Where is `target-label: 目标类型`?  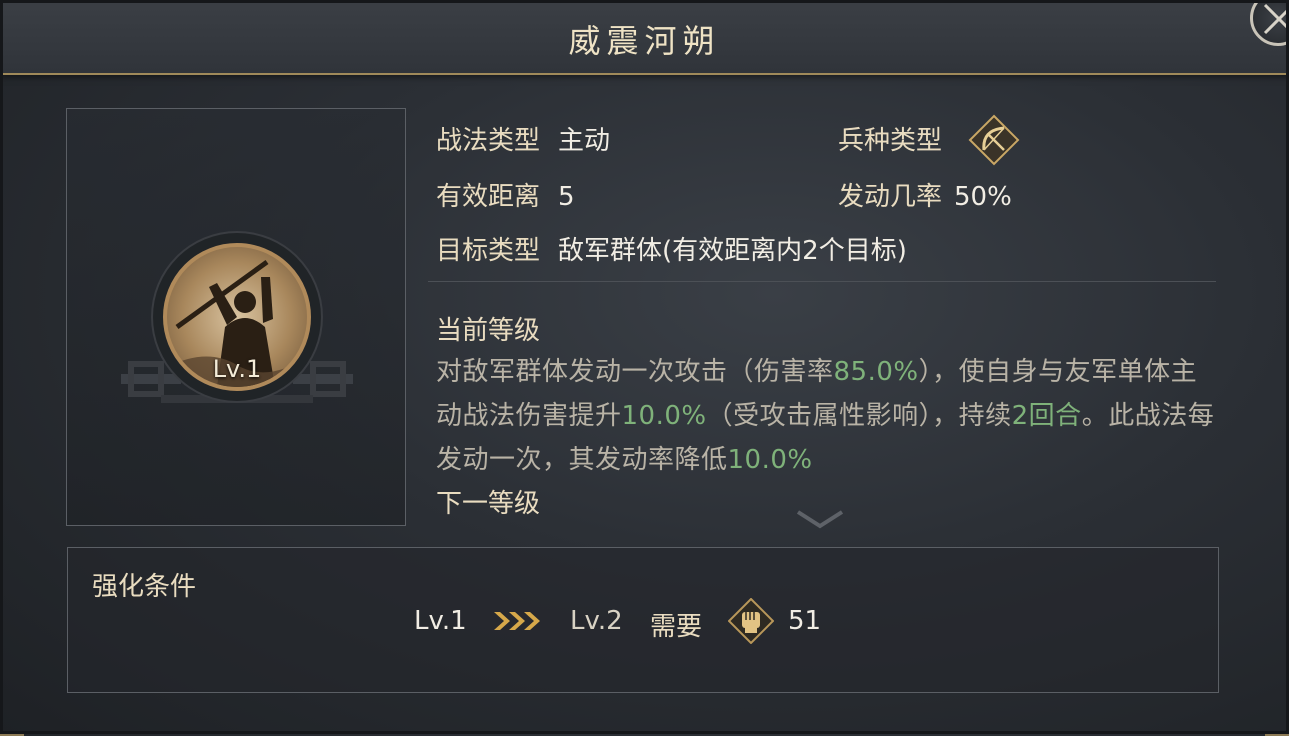 target-label: 目标类型 is located at coordinates (488, 251).